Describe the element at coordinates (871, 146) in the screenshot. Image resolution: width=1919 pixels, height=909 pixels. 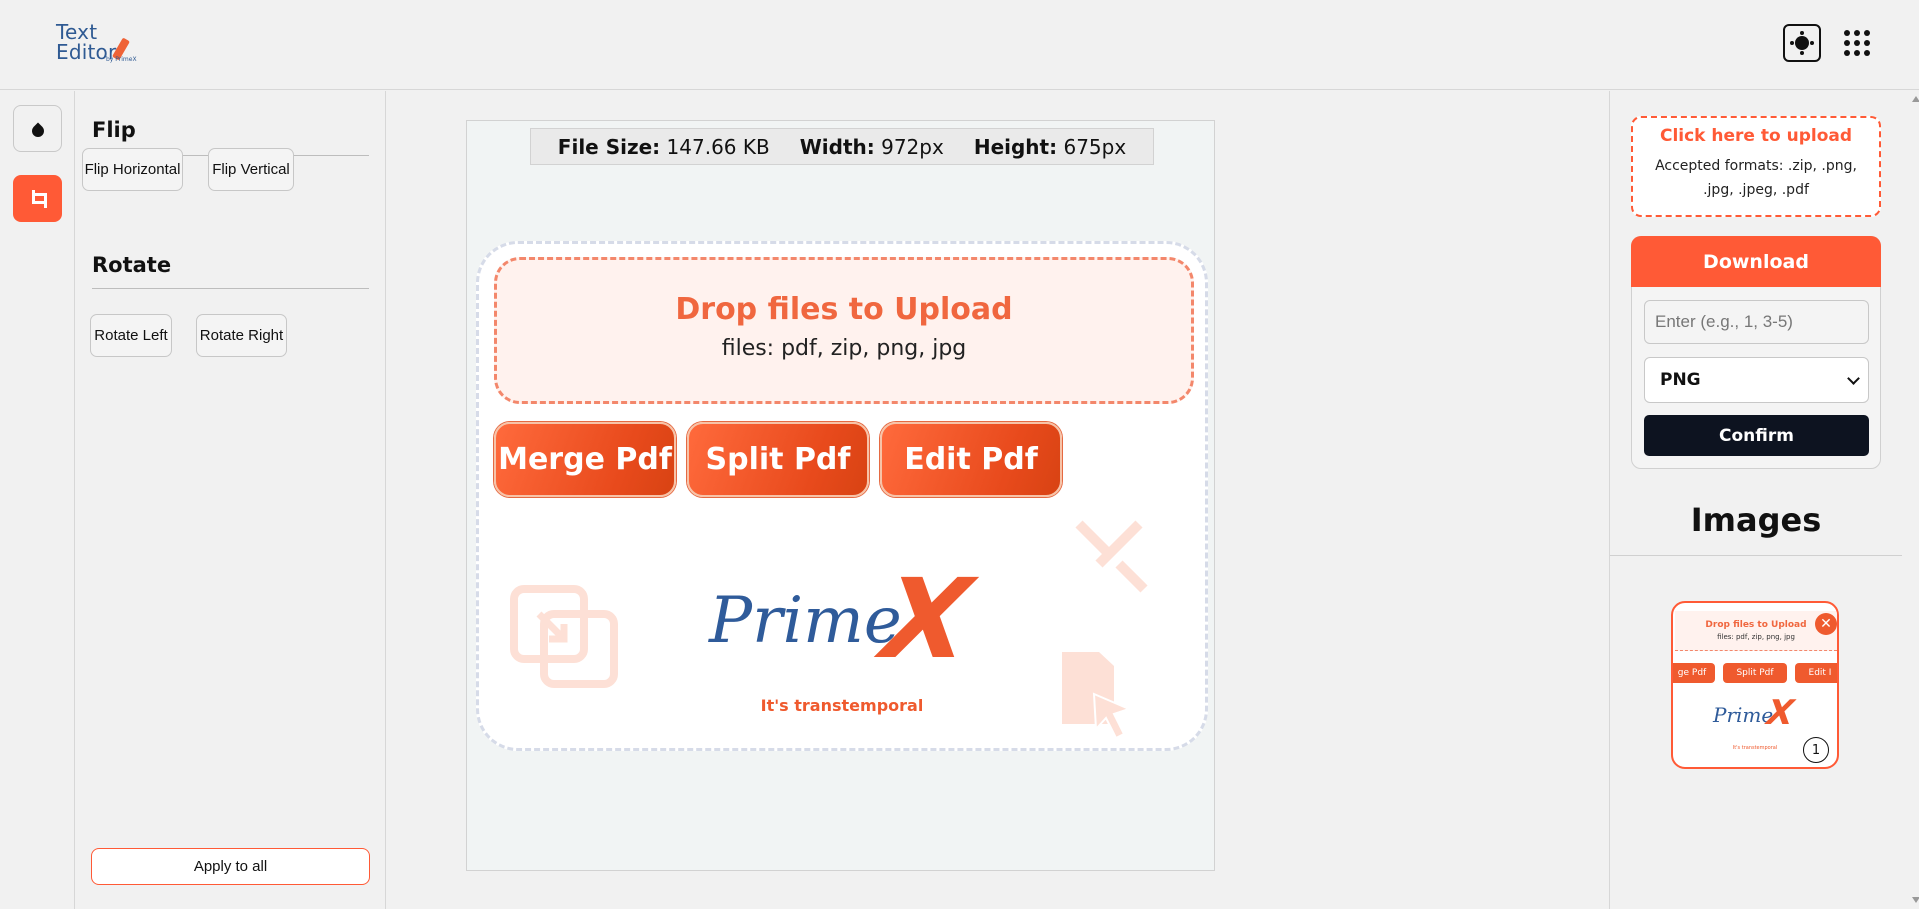
I see `width-info: Width: 972px` at that location.